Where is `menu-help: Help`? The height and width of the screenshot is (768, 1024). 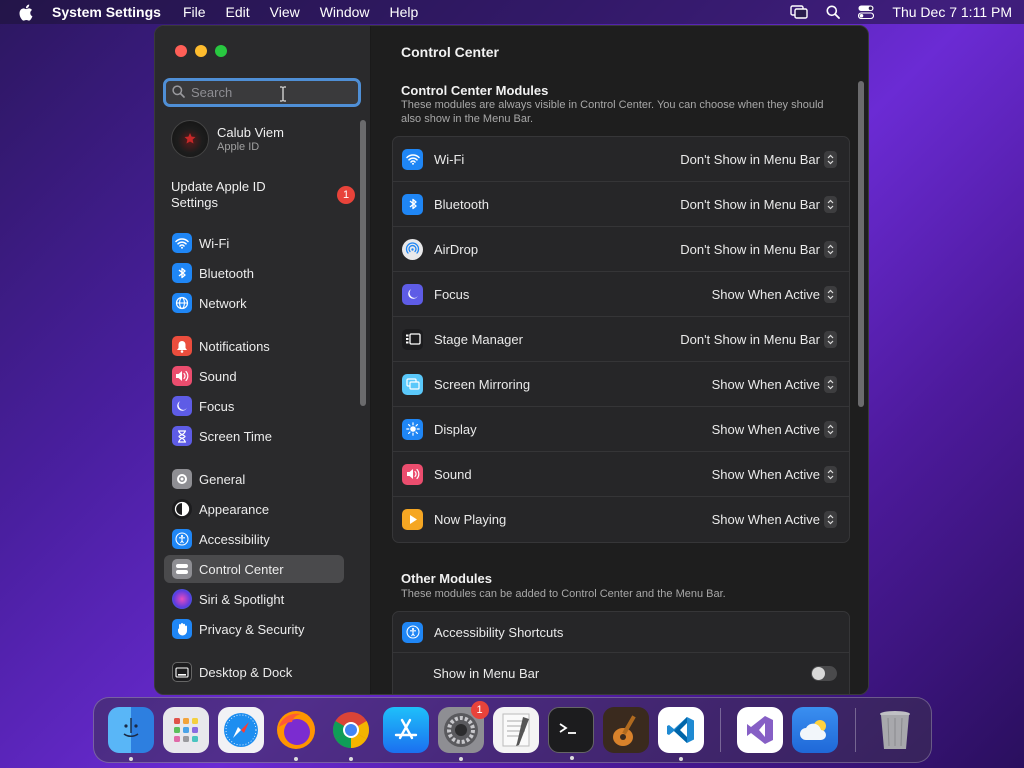
menu-help: Help is located at coordinates (404, 12).